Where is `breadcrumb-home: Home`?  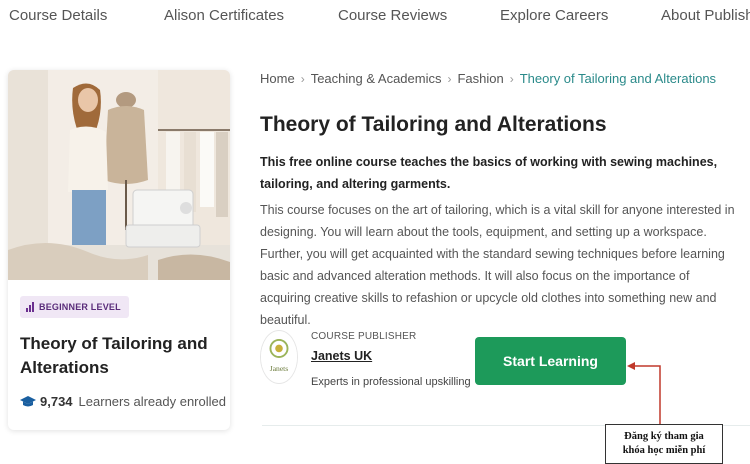
breadcrumb-home: Home is located at coordinates (277, 78).